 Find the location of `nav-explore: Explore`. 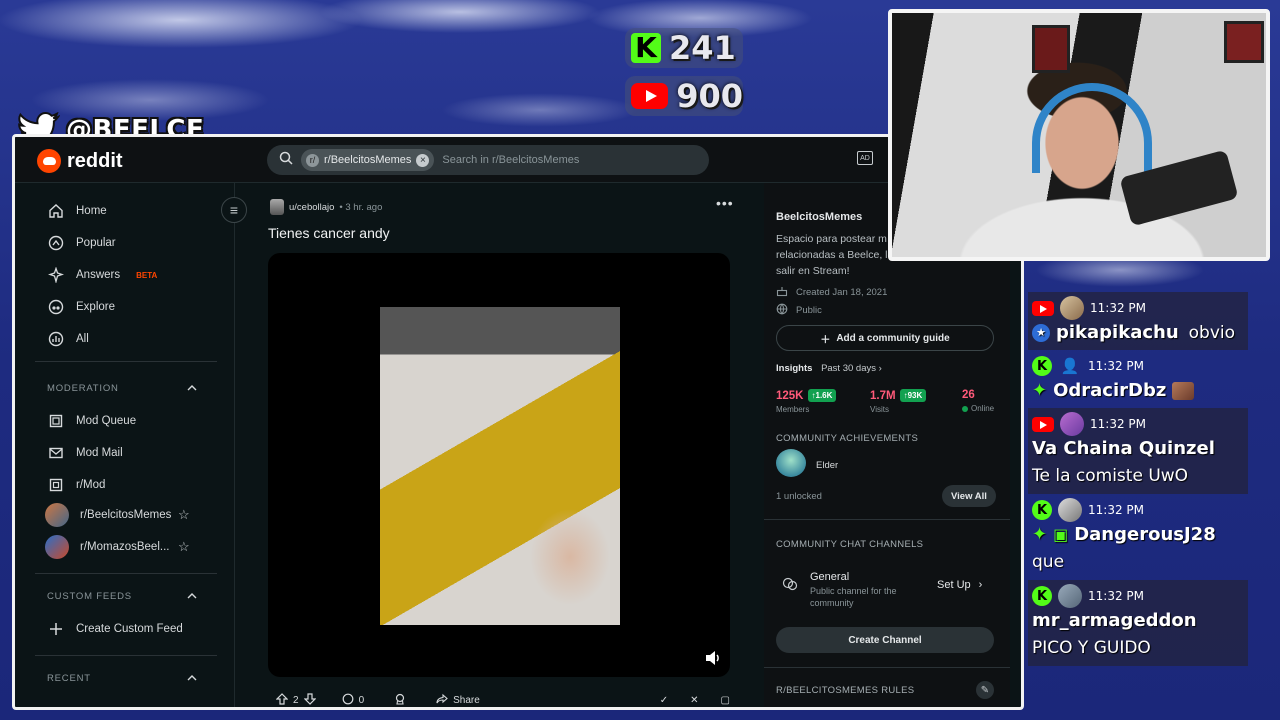

nav-explore: Explore is located at coordinates (81, 307).